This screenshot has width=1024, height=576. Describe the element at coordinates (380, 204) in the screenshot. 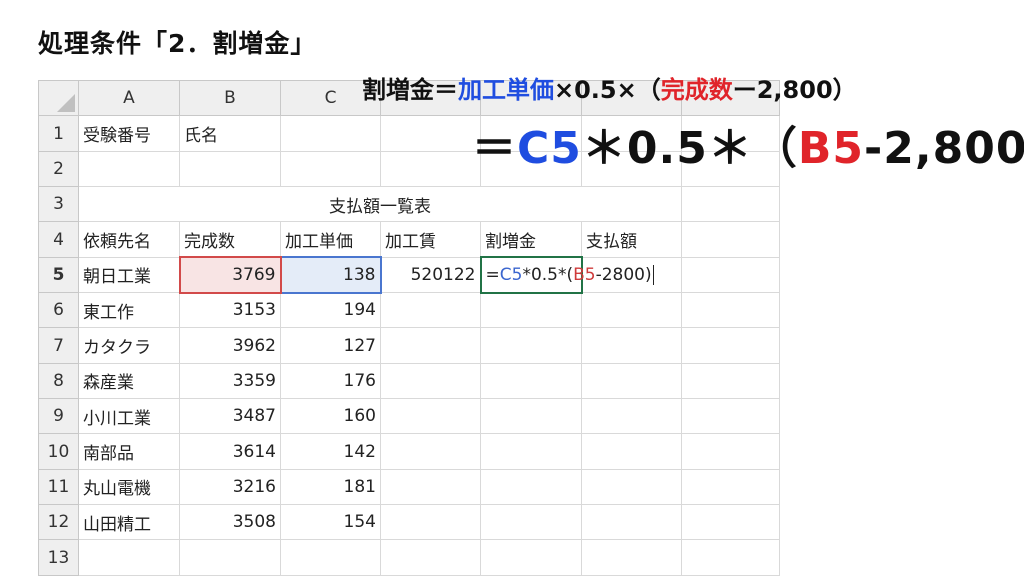

I see `table-title-cell: 支払額一覧表` at that location.